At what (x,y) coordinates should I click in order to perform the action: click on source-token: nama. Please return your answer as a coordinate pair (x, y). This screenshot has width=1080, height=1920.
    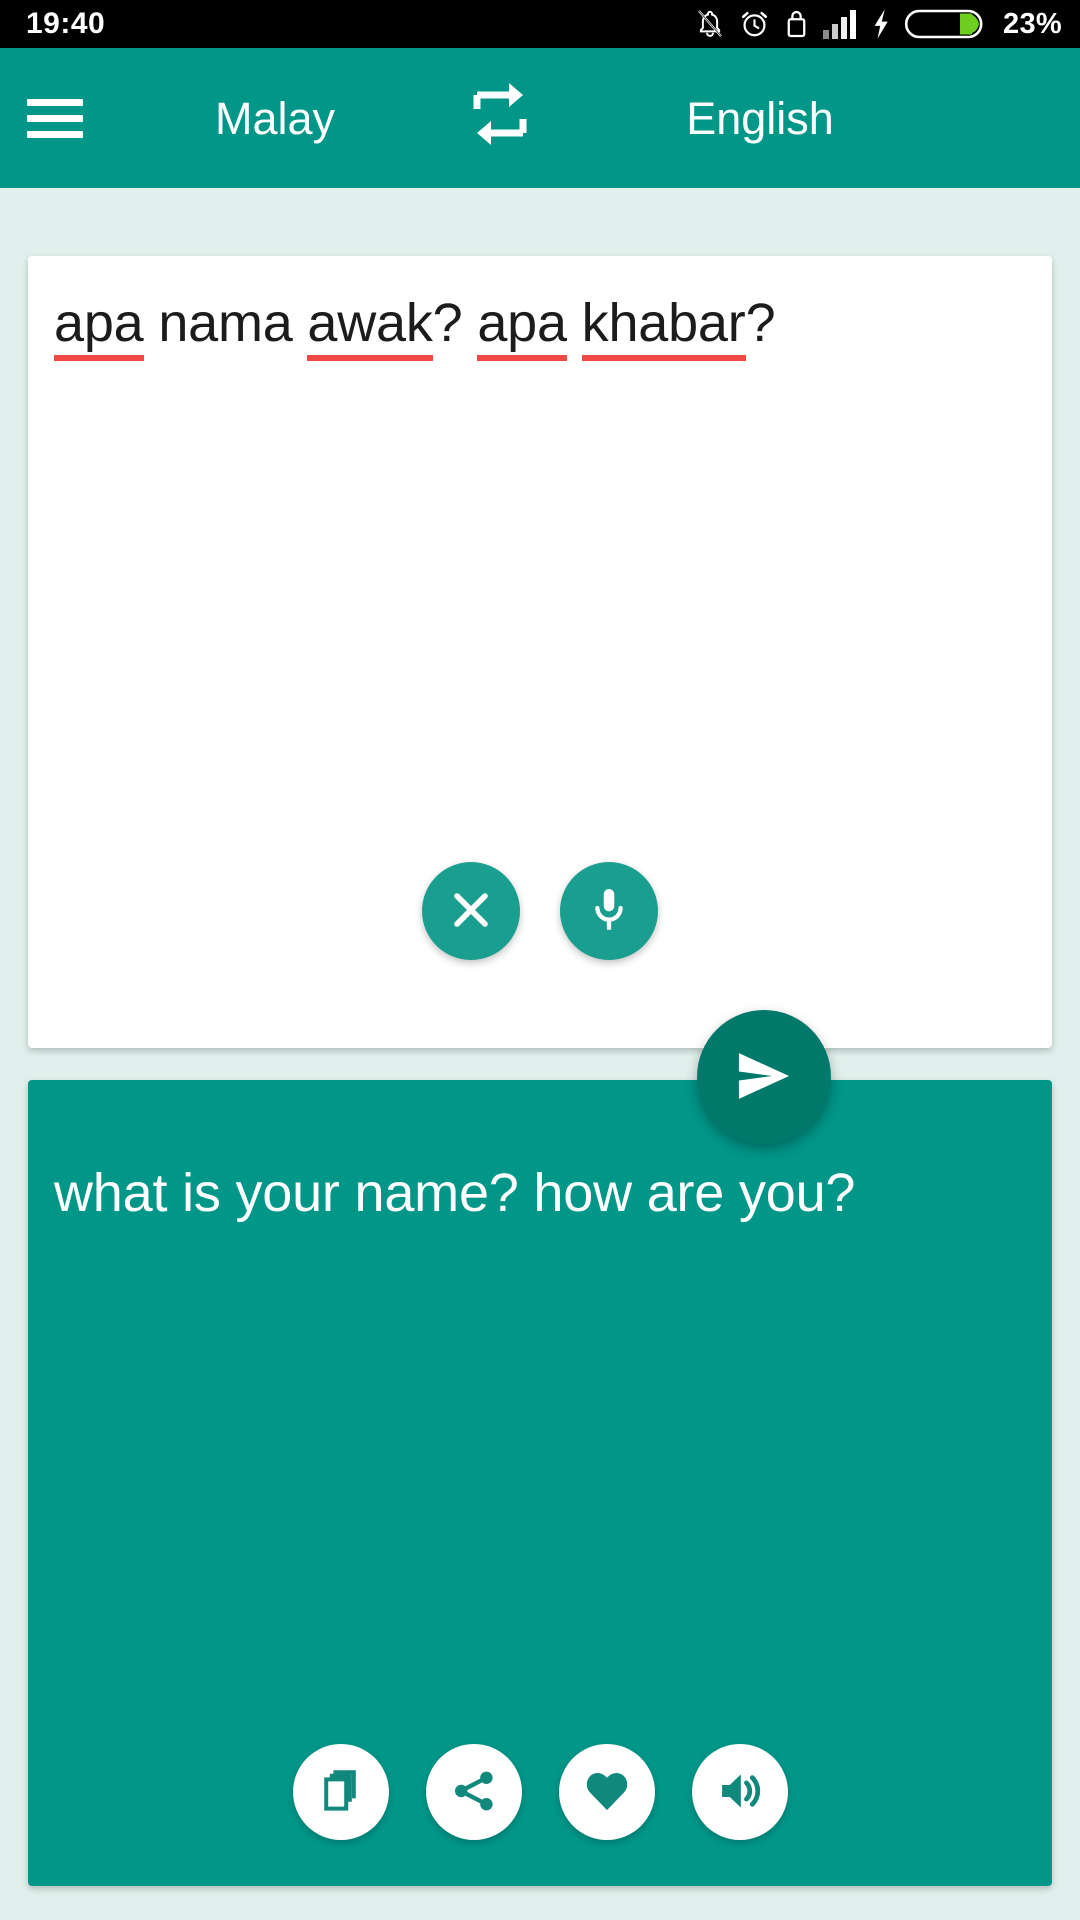
    Looking at the image, I should click on (225, 323).